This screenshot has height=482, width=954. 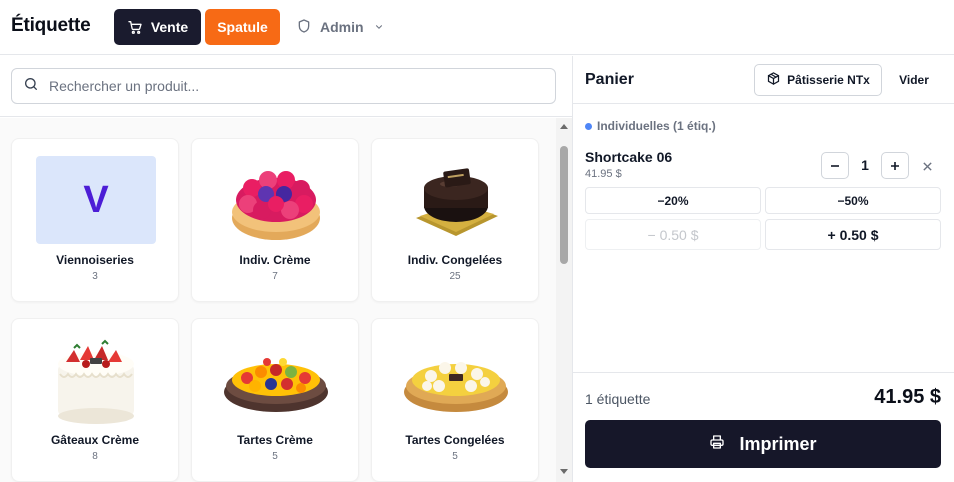 What do you see at coordinates (379, 27) in the screenshot?
I see `chevron-down-icon` at bounding box center [379, 27].